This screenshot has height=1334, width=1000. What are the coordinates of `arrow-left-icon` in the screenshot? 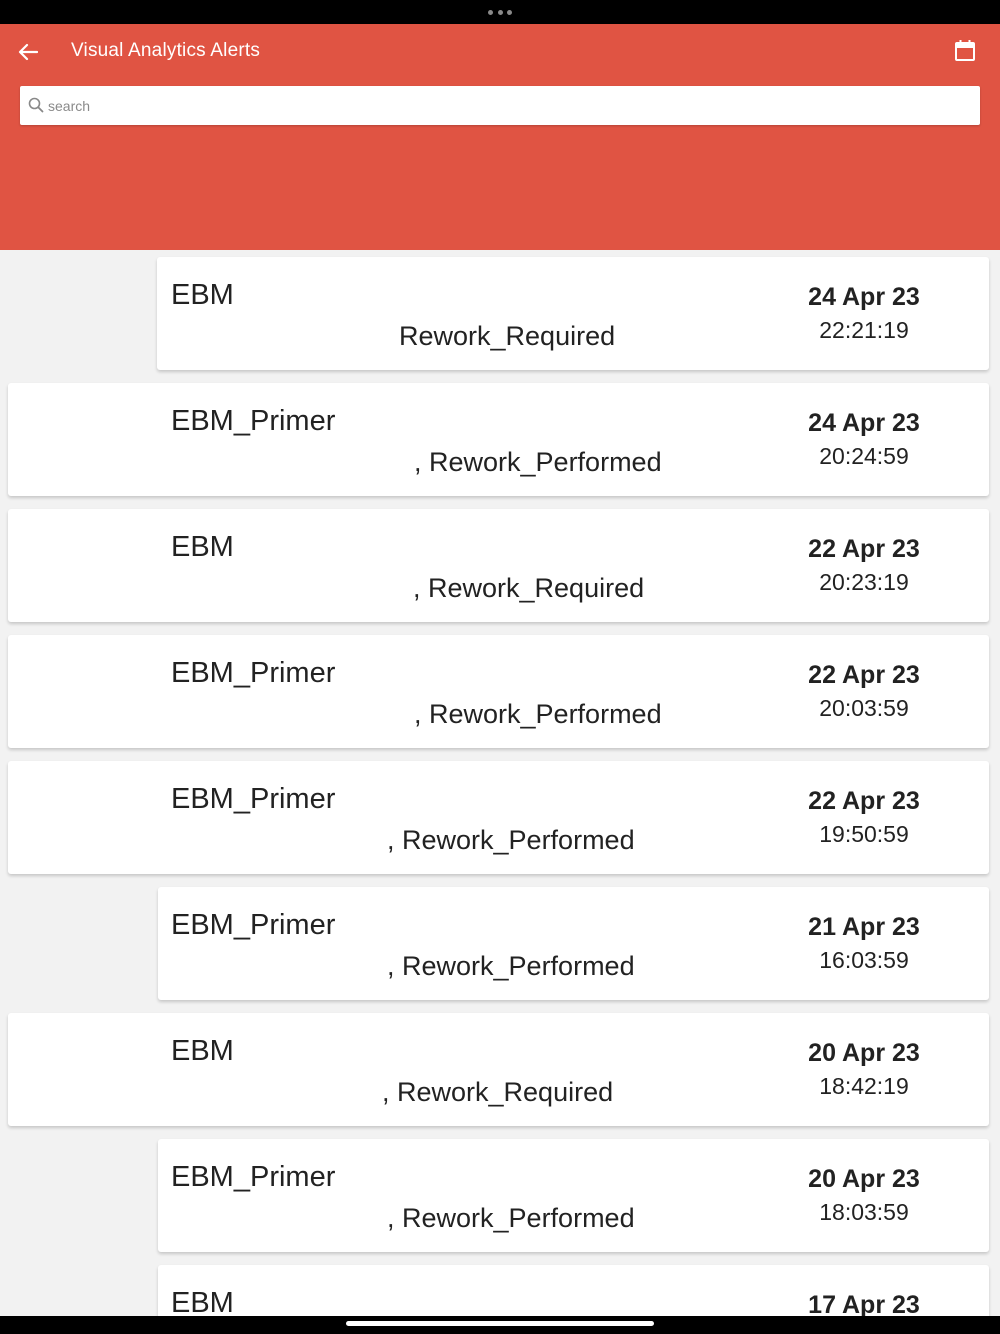 It's located at (28, 52).